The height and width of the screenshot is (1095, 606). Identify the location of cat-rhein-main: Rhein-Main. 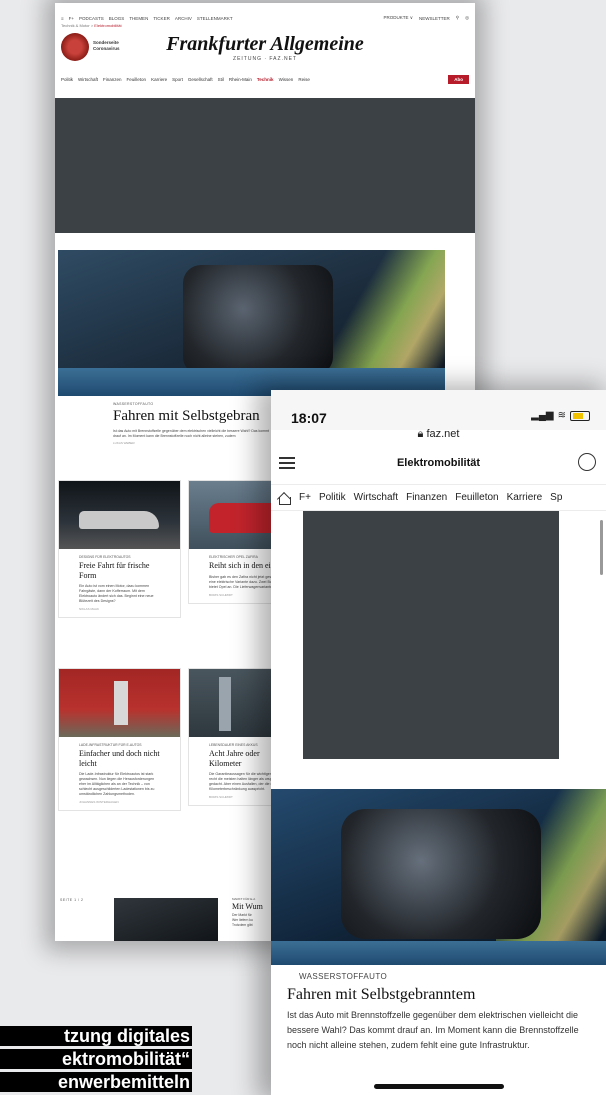
(240, 79).